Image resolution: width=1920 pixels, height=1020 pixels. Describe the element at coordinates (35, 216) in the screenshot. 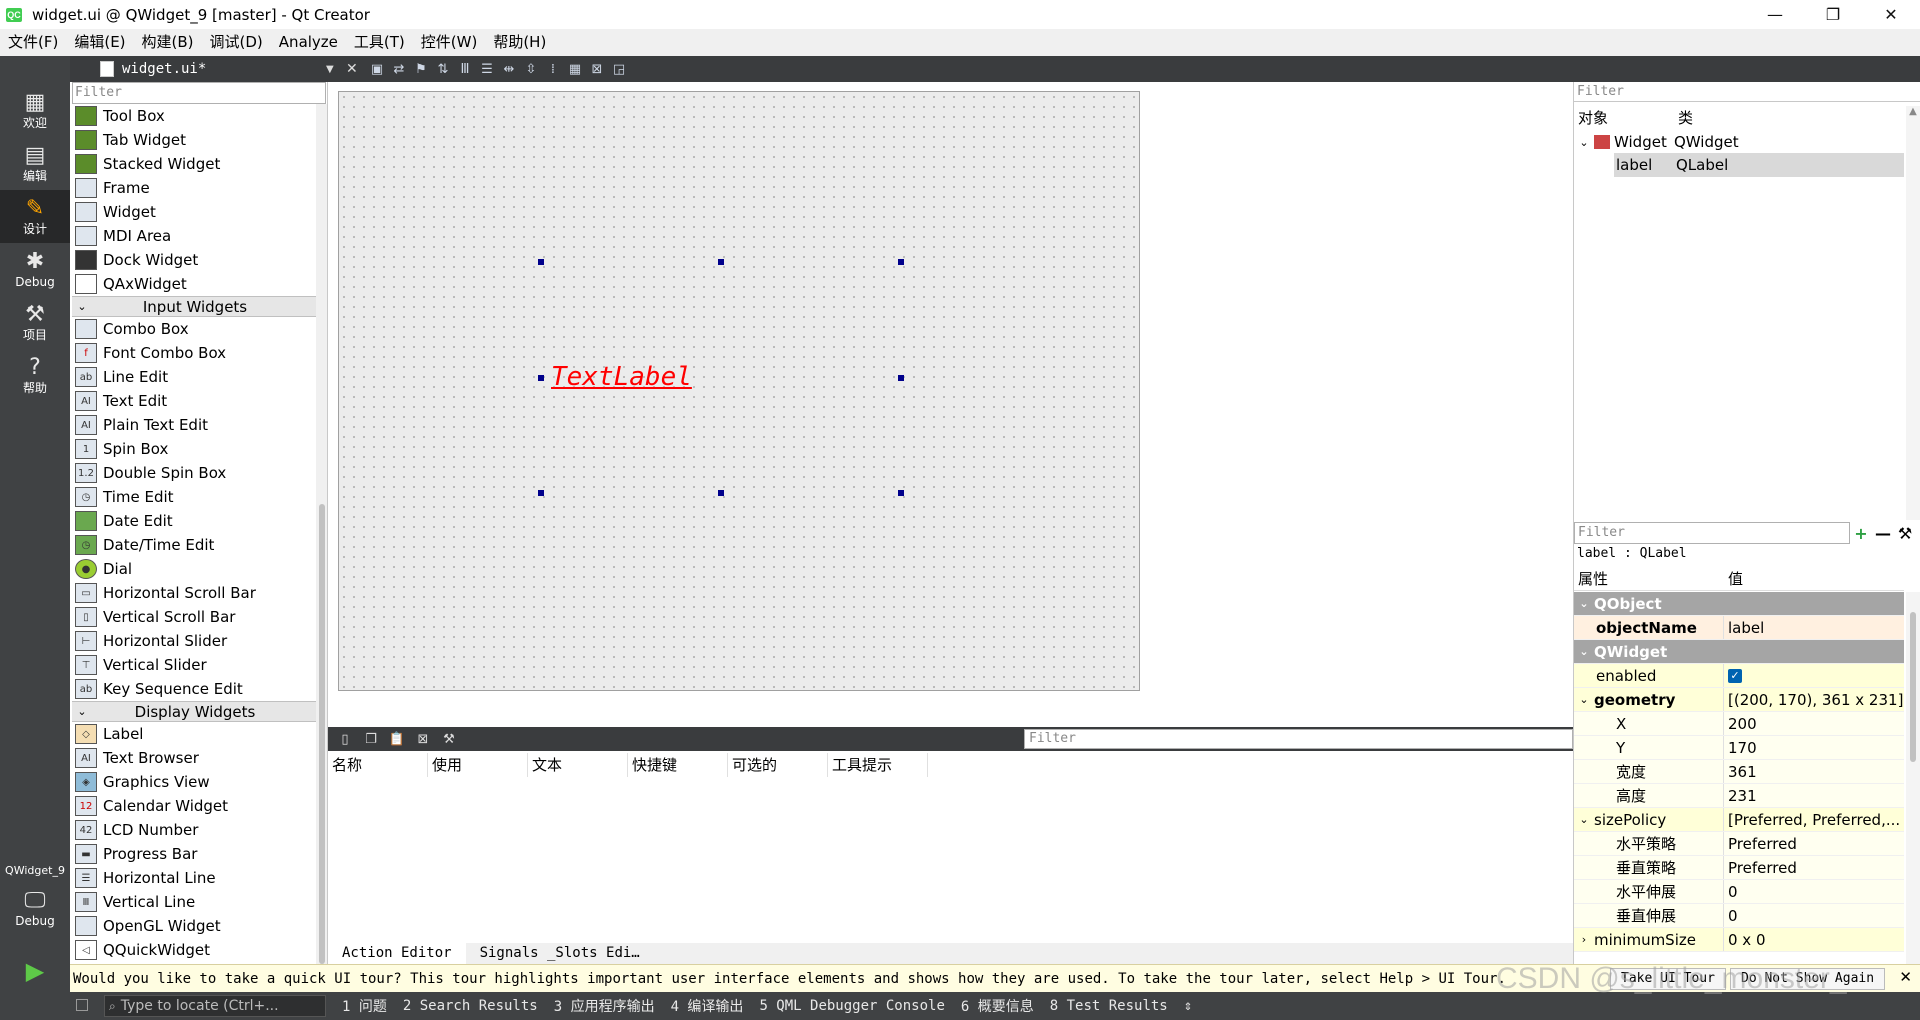

I see `mode-design: ✎ 设计` at that location.